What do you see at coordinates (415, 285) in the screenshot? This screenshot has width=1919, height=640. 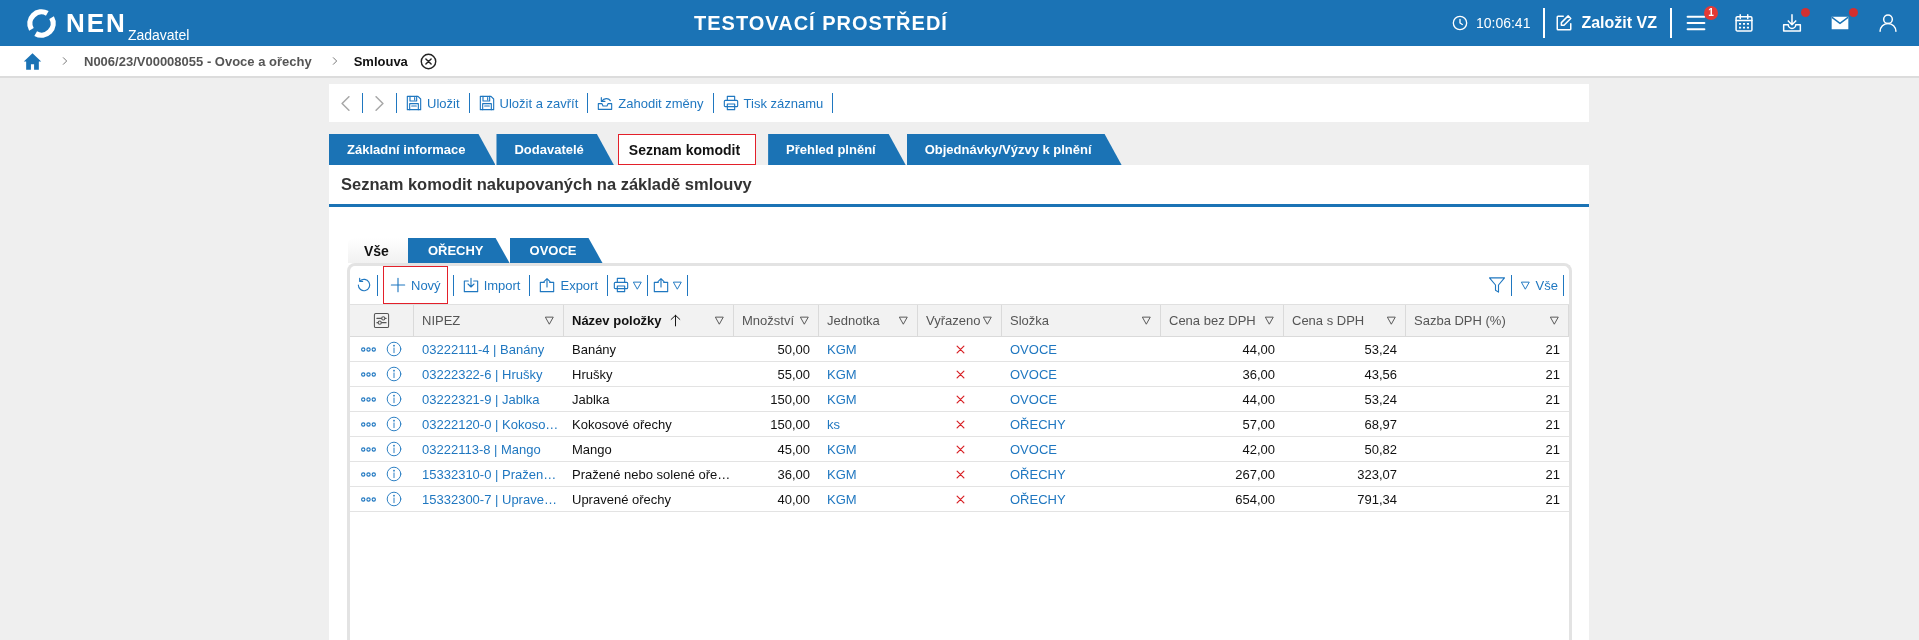 I see `new-button: Nový` at bounding box center [415, 285].